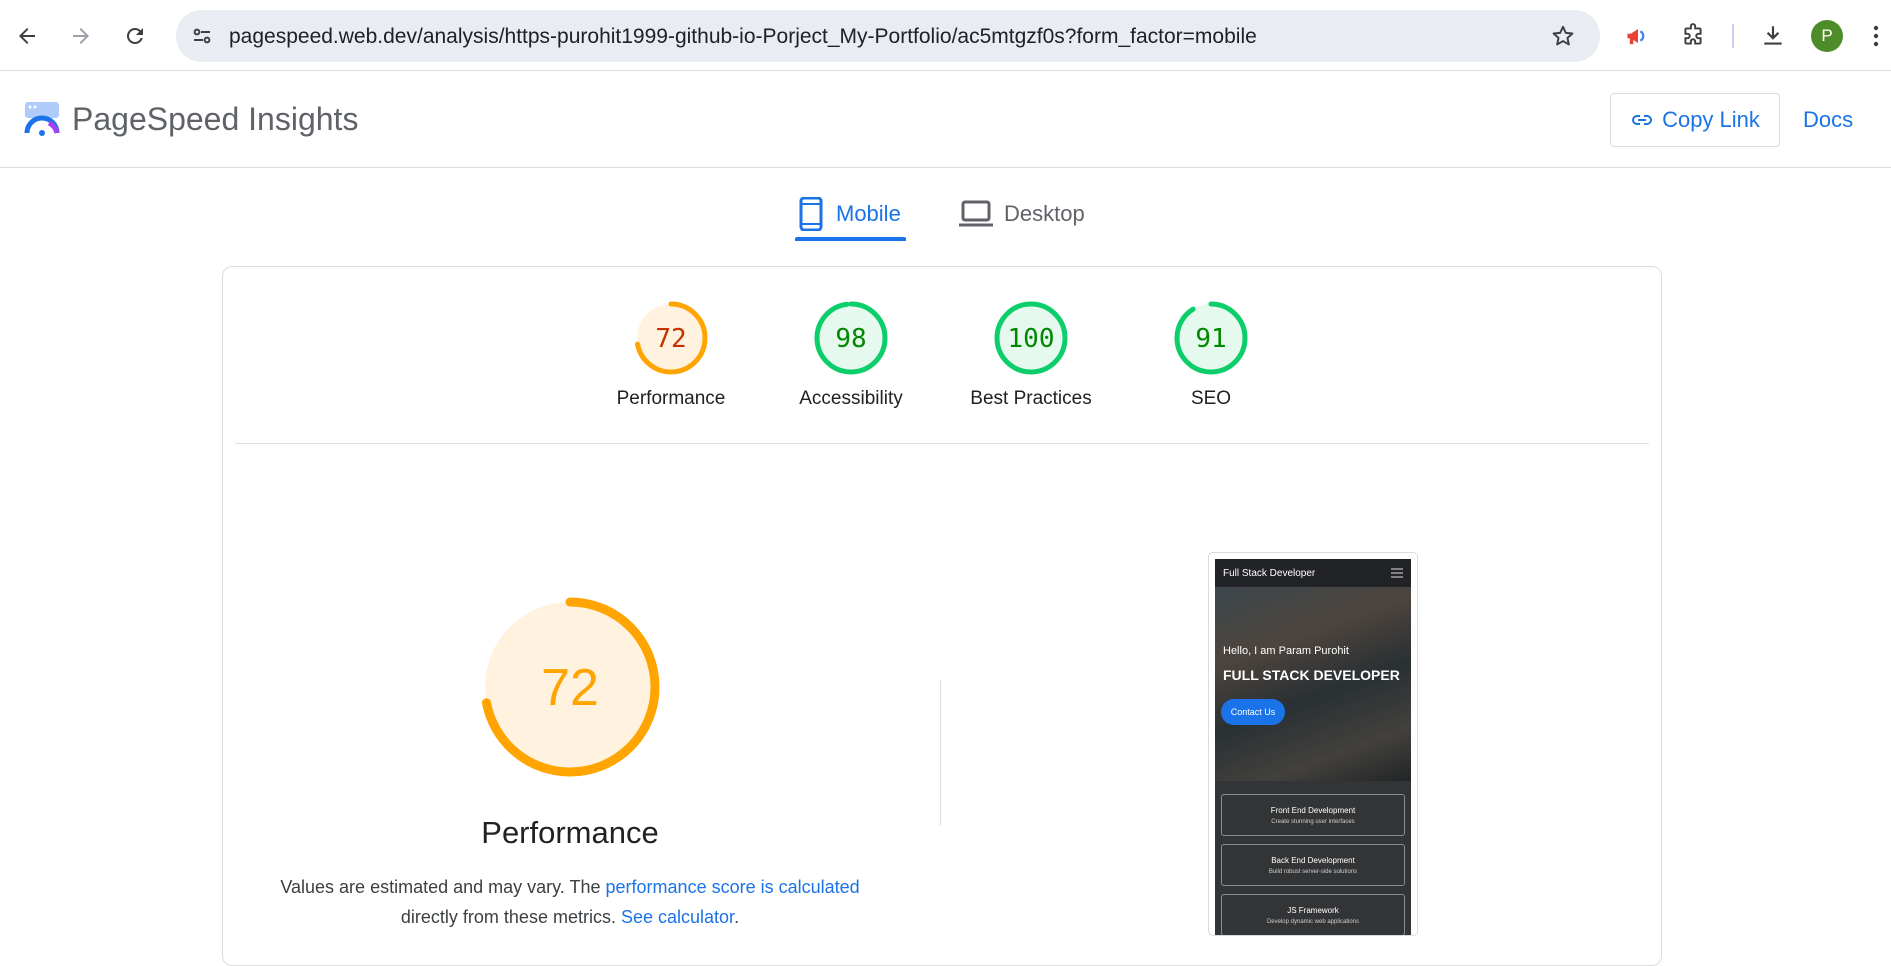 This screenshot has width=1891, height=966. I want to click on score-gauge-best-practices: 100 Best Practices, so click(1031, 355).